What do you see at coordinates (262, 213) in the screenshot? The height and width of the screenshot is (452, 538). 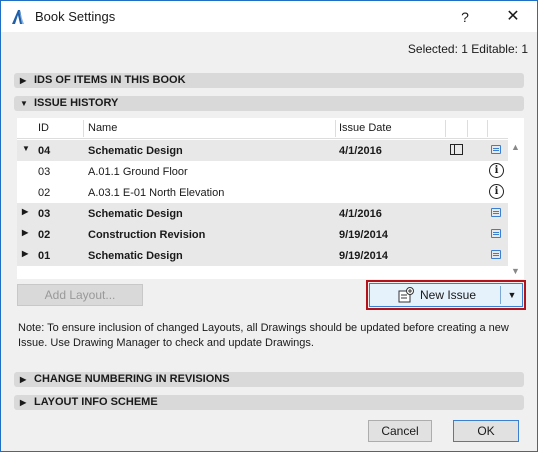 I see `table-row: ▶ 03 Schematic Design 4/1/2016` at bounding box center [262, 213].